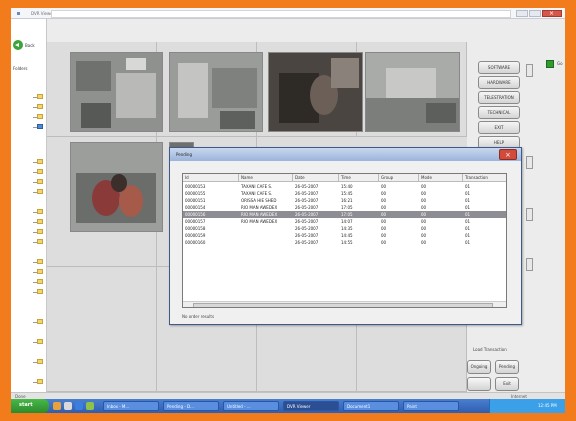 This screenshot has width=576, height=421. I want to click on dialog-titlebar: Pending ×, so click(345, 154).